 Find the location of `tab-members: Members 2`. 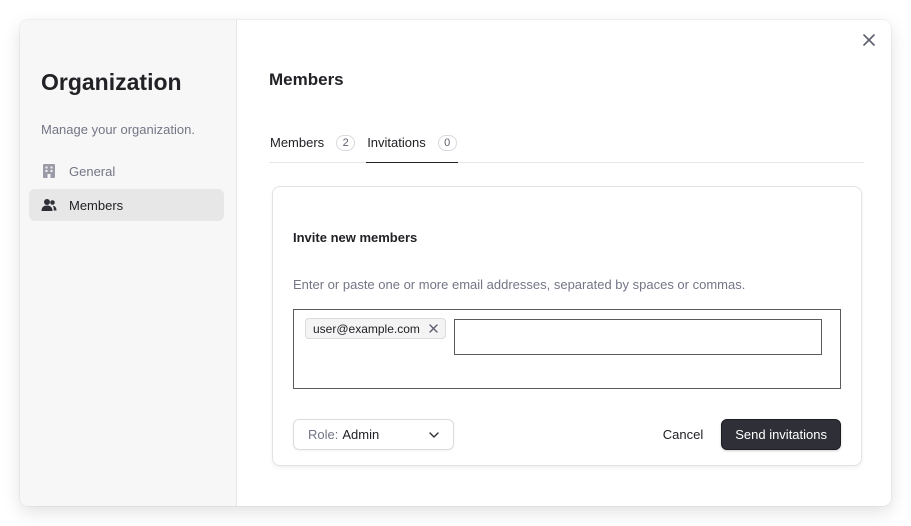

tab-members: Members 2 is located at coordinates (312, 147).